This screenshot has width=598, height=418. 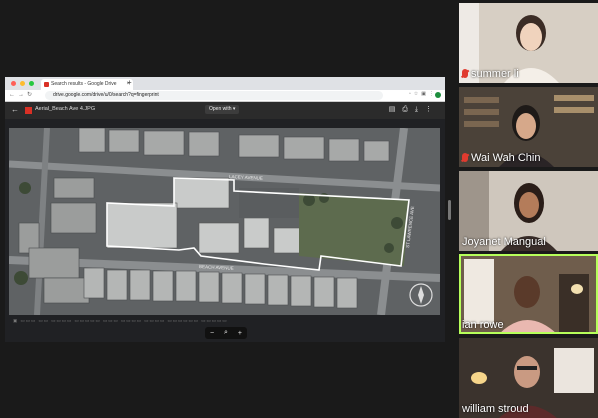 I want to click on panel-divider-handle, so click(x=449, y=210).